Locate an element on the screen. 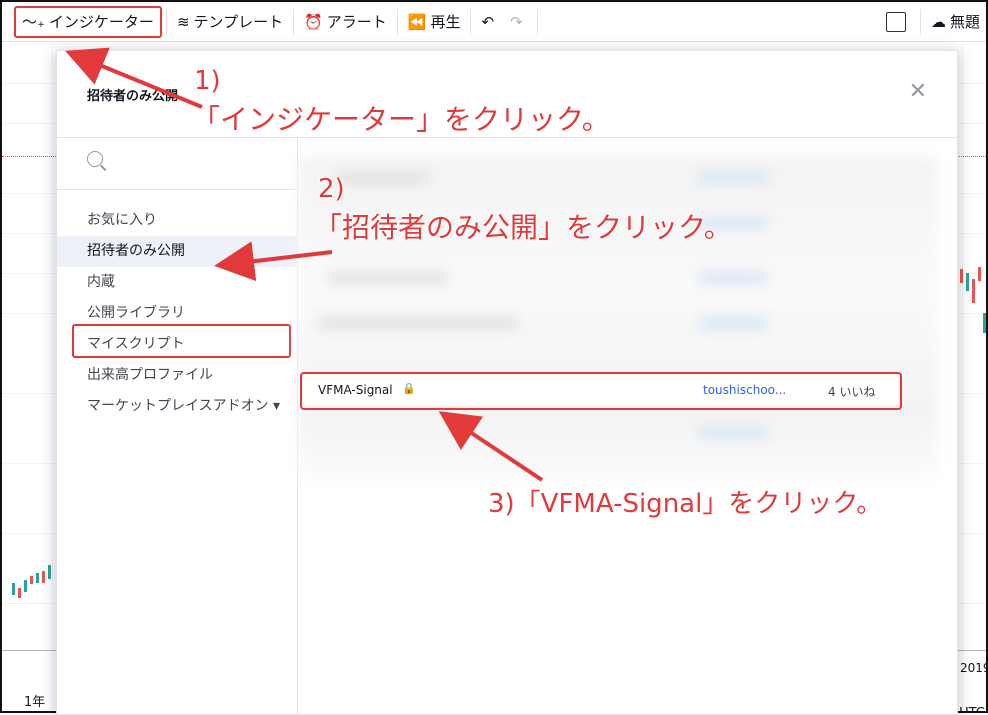  step2-instruction: 「招待者のみ公開」をクリック。 is located at coordinates (523, 227).